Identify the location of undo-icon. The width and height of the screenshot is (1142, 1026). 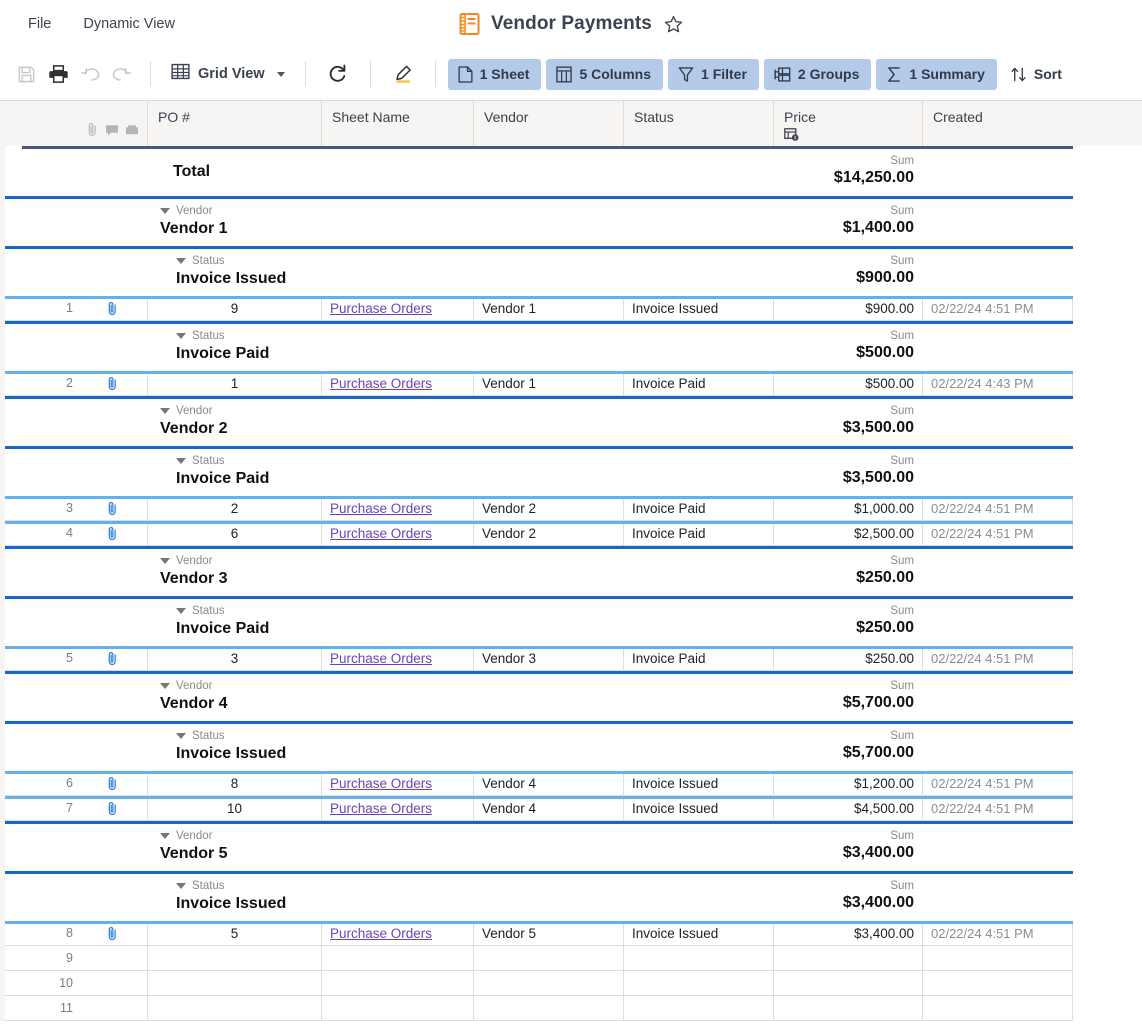
(90, 74).